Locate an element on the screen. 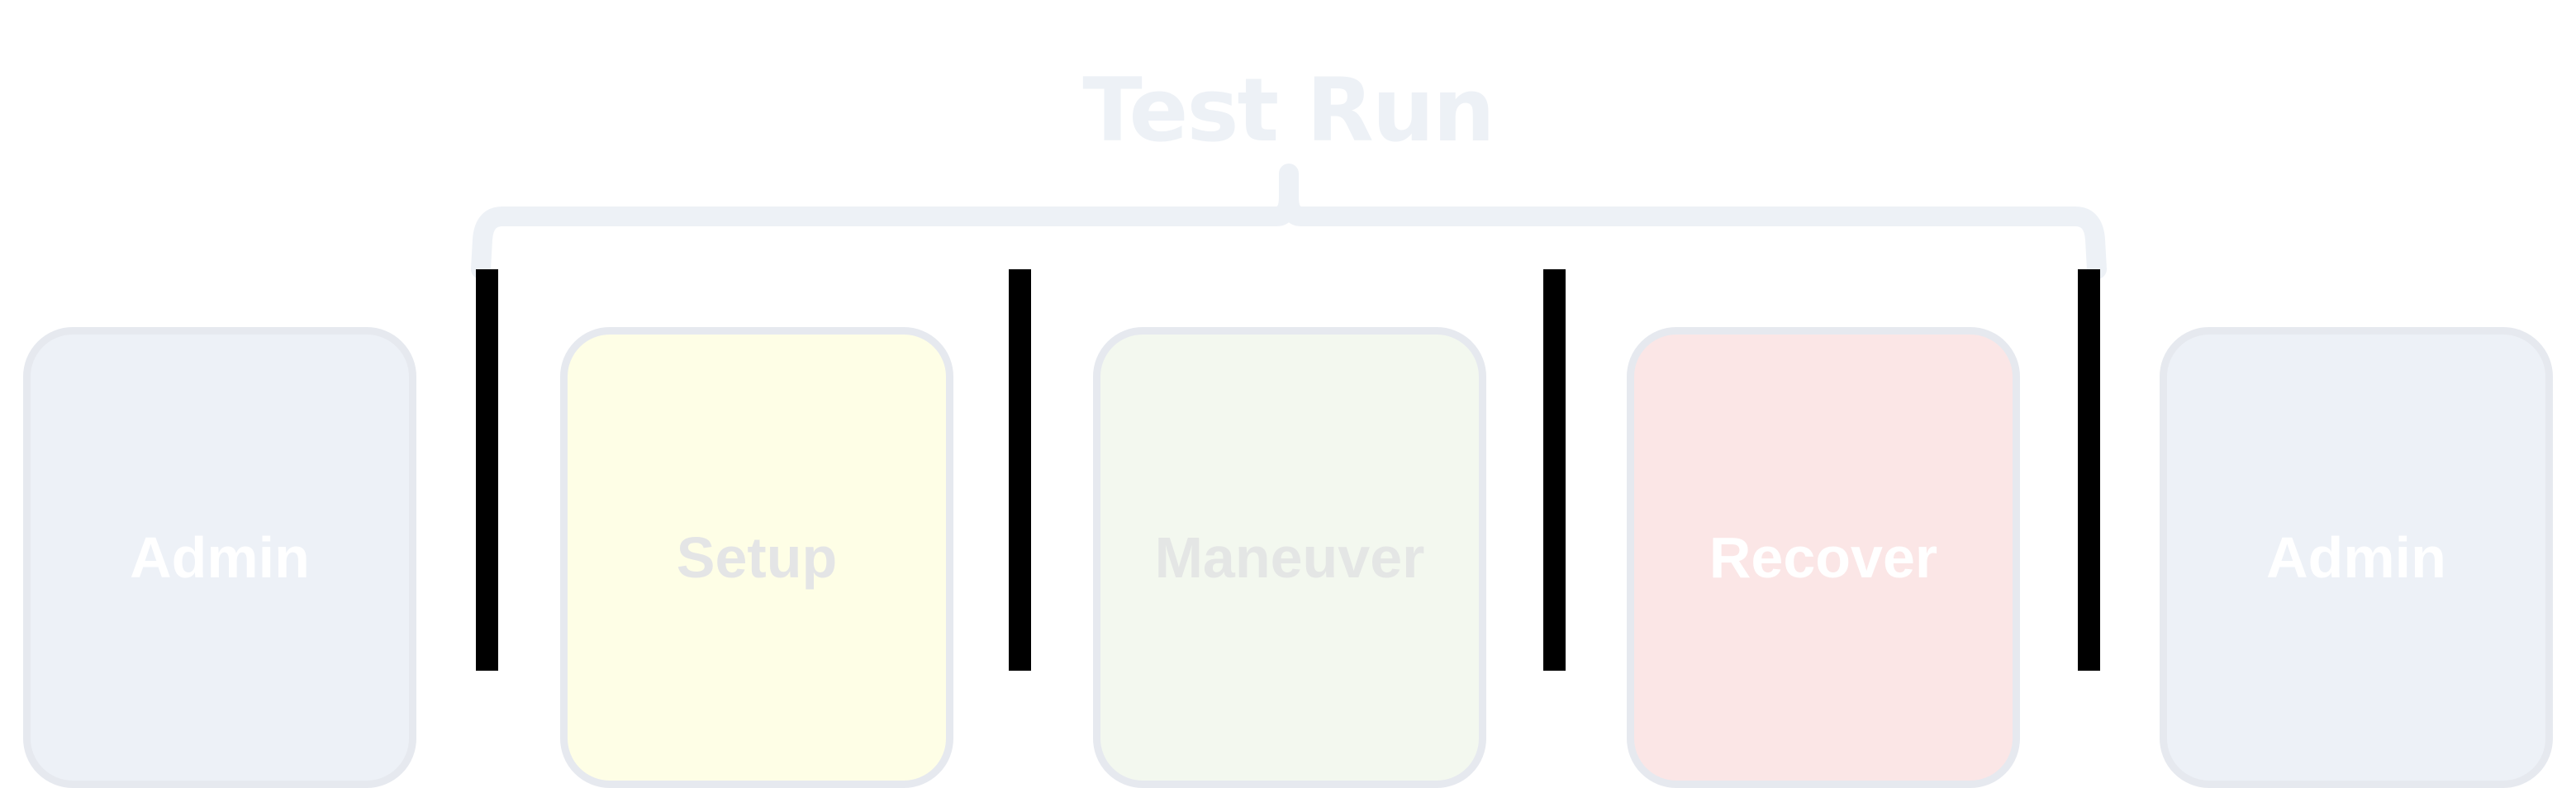  phase-label: Maneuver is located at coordinates (1289, 557).